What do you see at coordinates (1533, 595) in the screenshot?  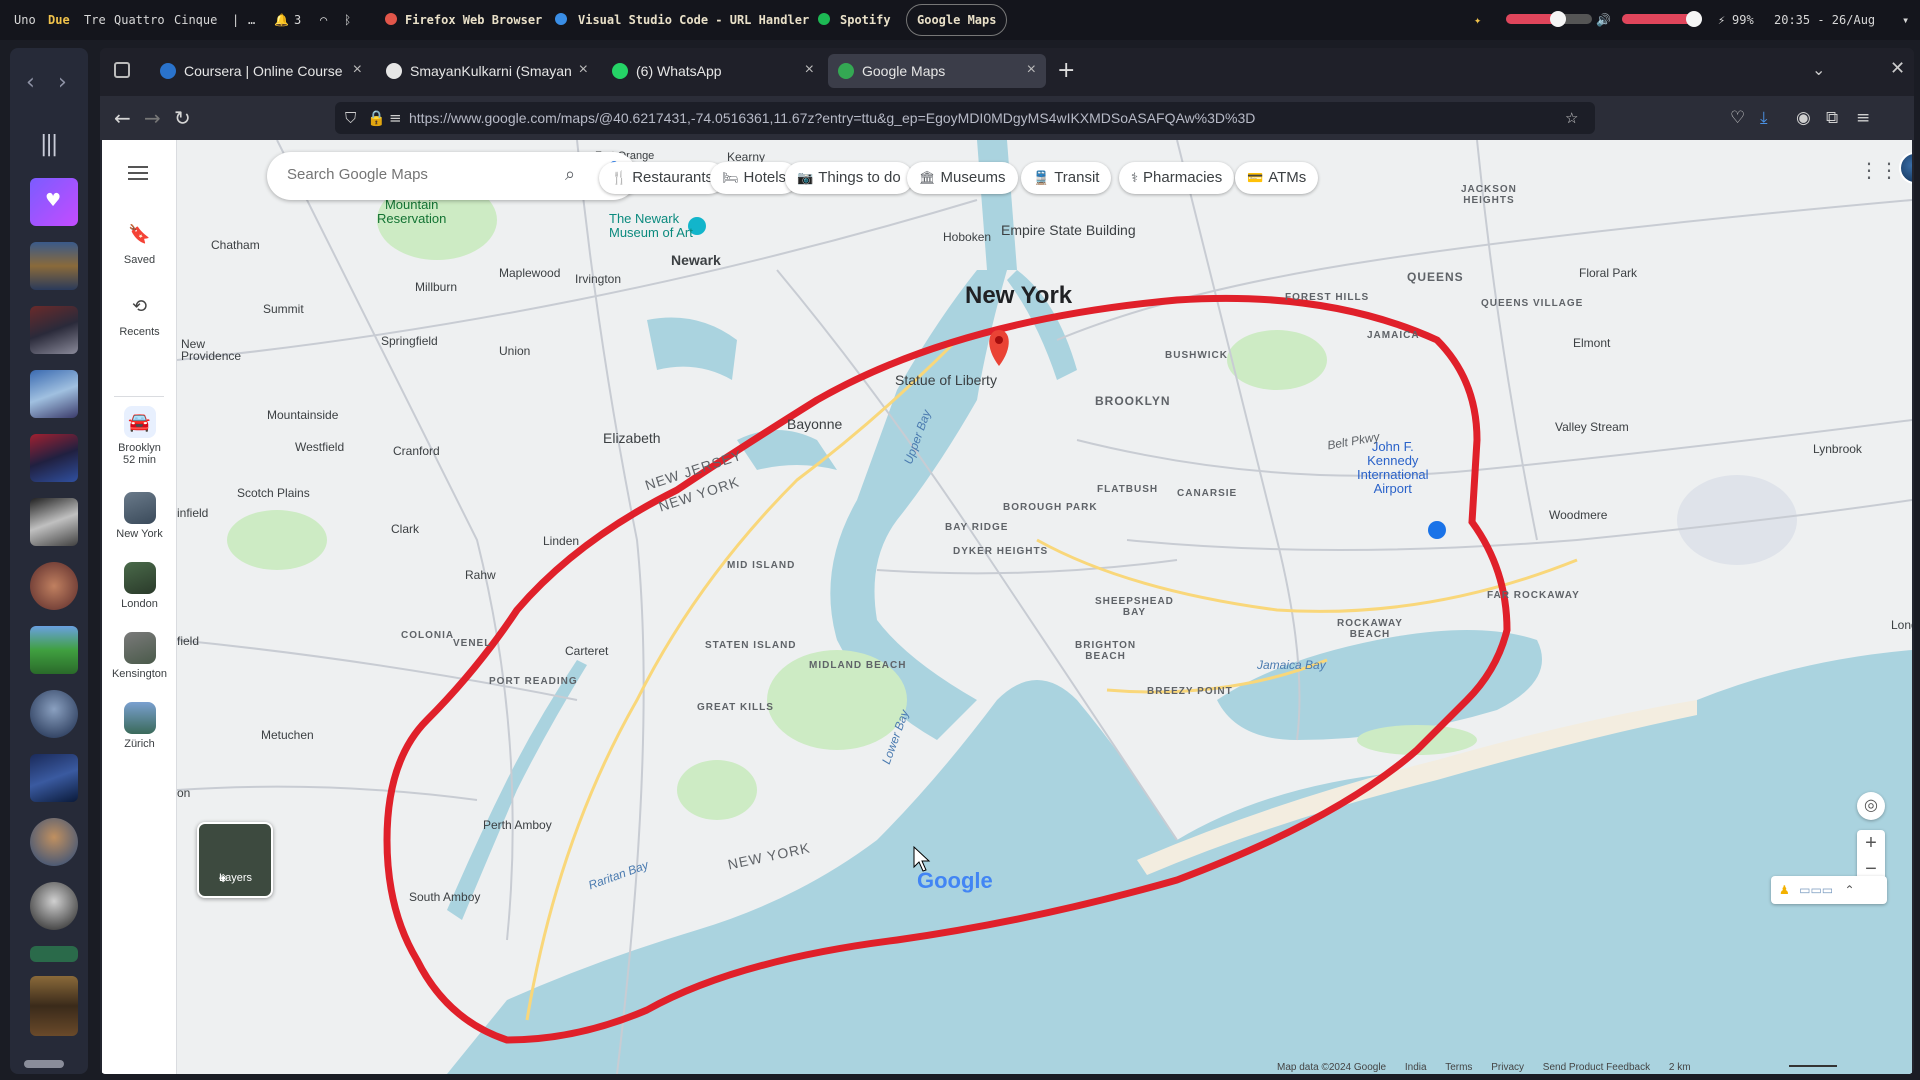 I see `map-label-far-rockaway: FAR ROCKAWAY` at bounding box center [1533, 595].